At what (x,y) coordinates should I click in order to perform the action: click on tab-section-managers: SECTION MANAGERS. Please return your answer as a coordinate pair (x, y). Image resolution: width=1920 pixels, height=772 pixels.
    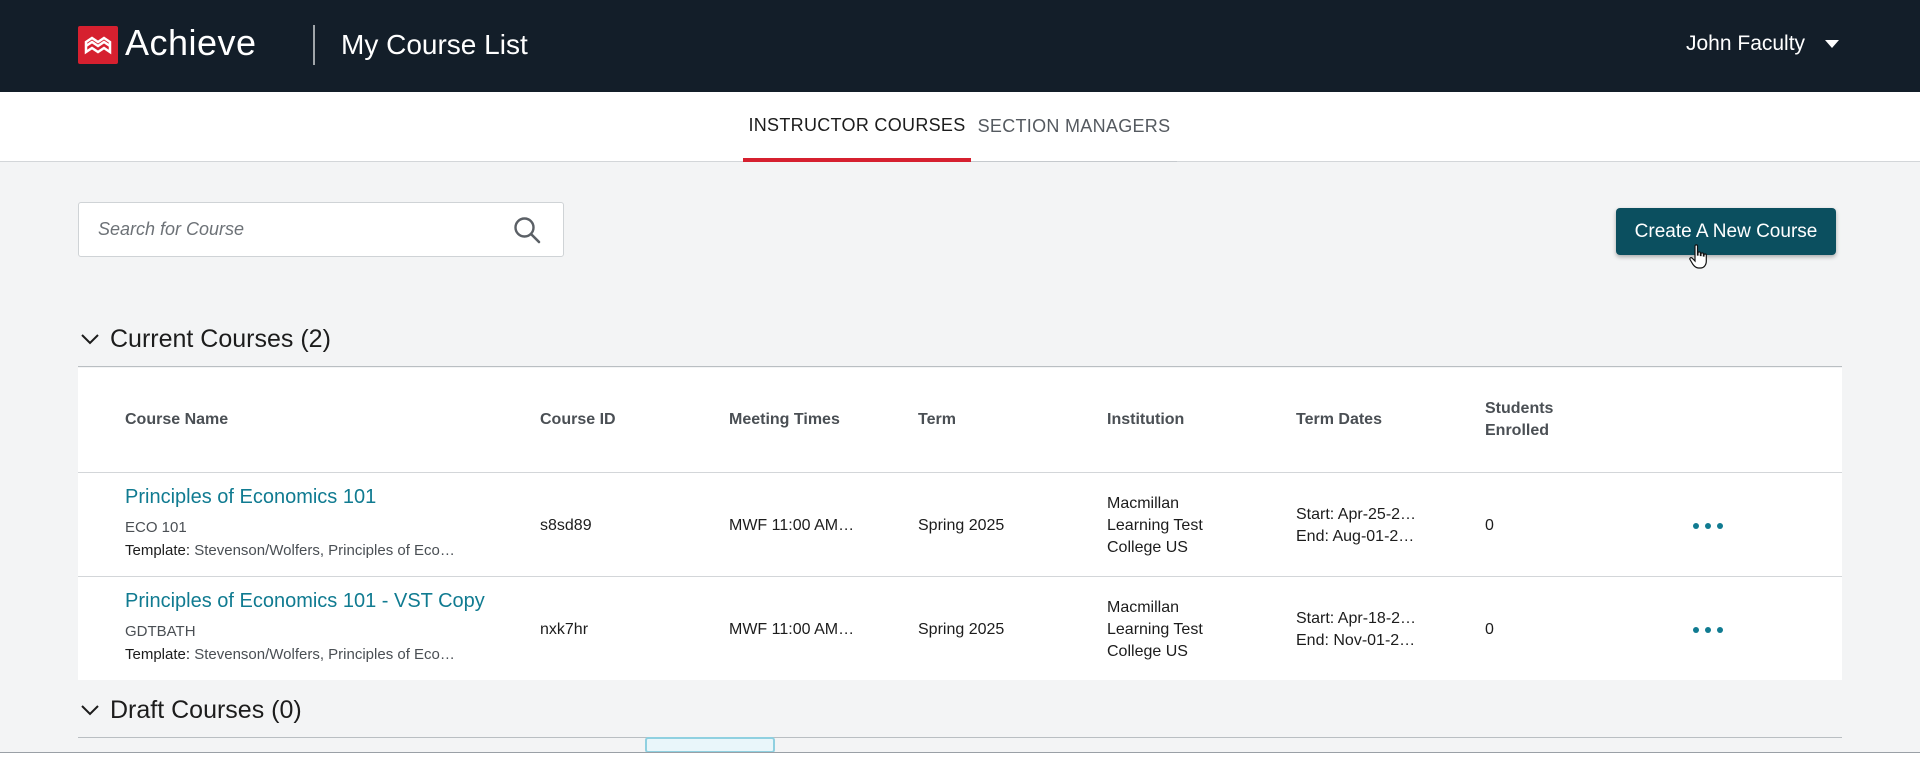
    Looking at the image, I should click on (1074, 127).